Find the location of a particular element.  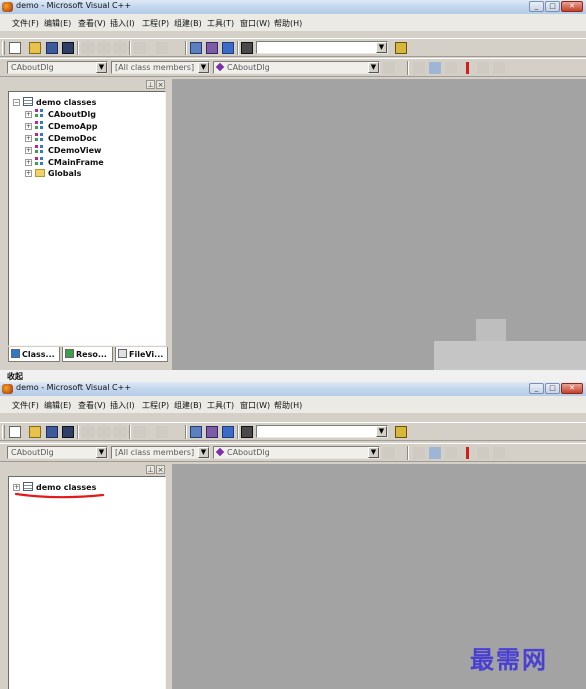

menu-help: 帮助(H) is located at coordinates (288, 23).